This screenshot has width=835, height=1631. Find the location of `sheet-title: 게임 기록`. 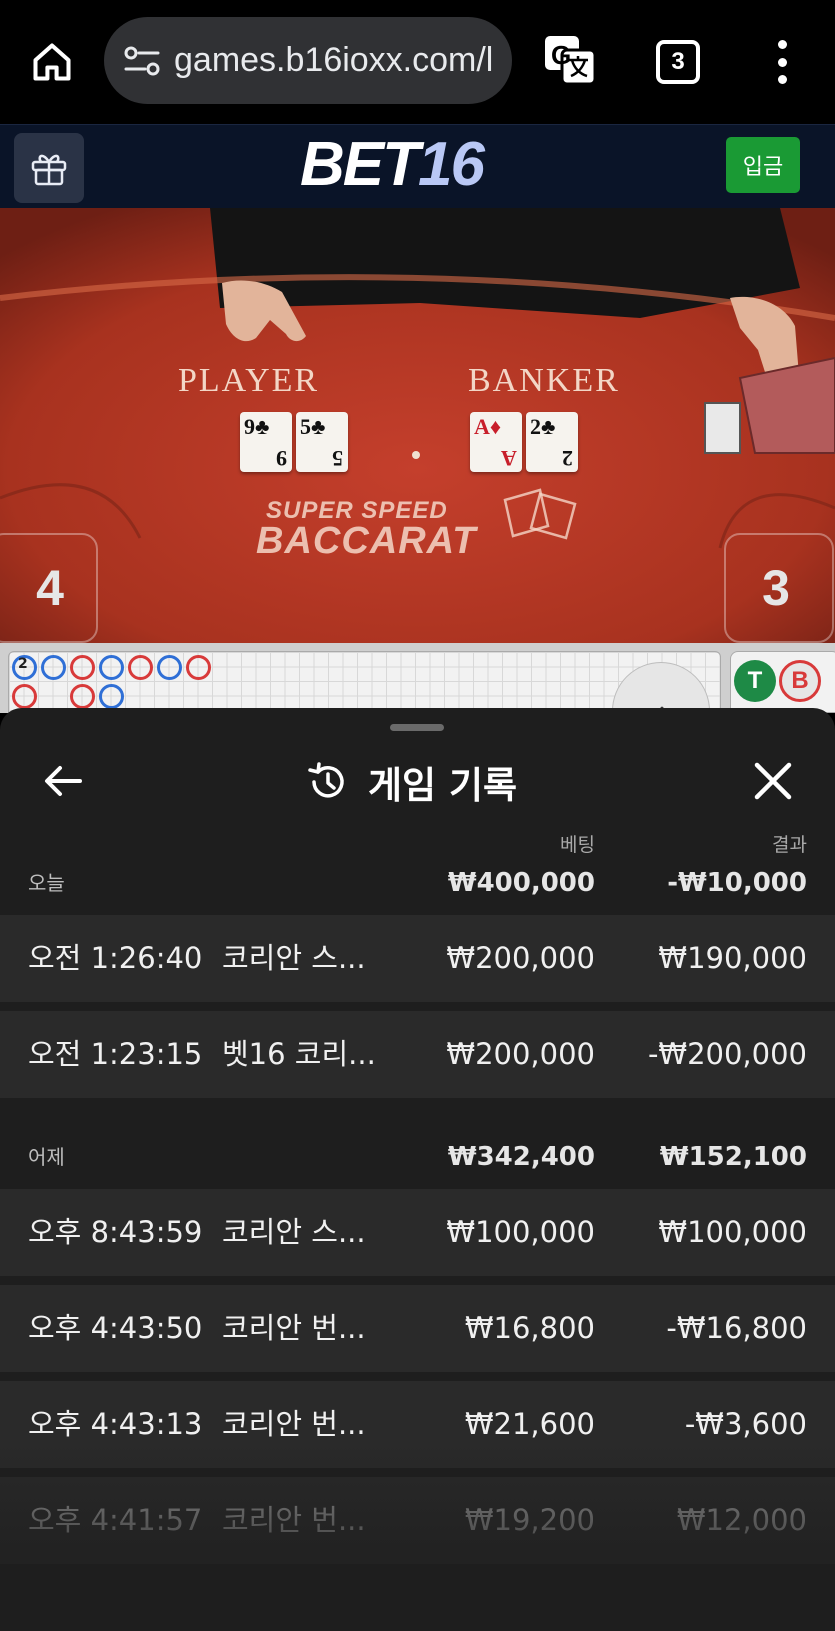

sheet-title: 게임 기록 is located at coordinates (443, 785).